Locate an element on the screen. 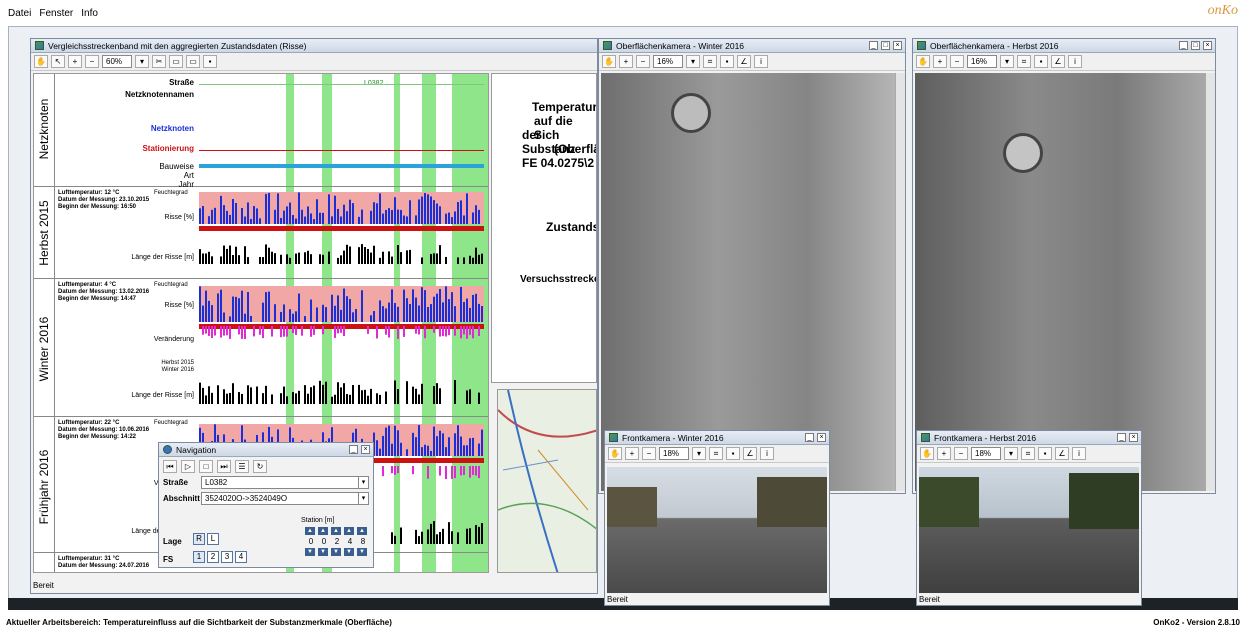  menu-datei: Datei is located at coordinates (19, 13).